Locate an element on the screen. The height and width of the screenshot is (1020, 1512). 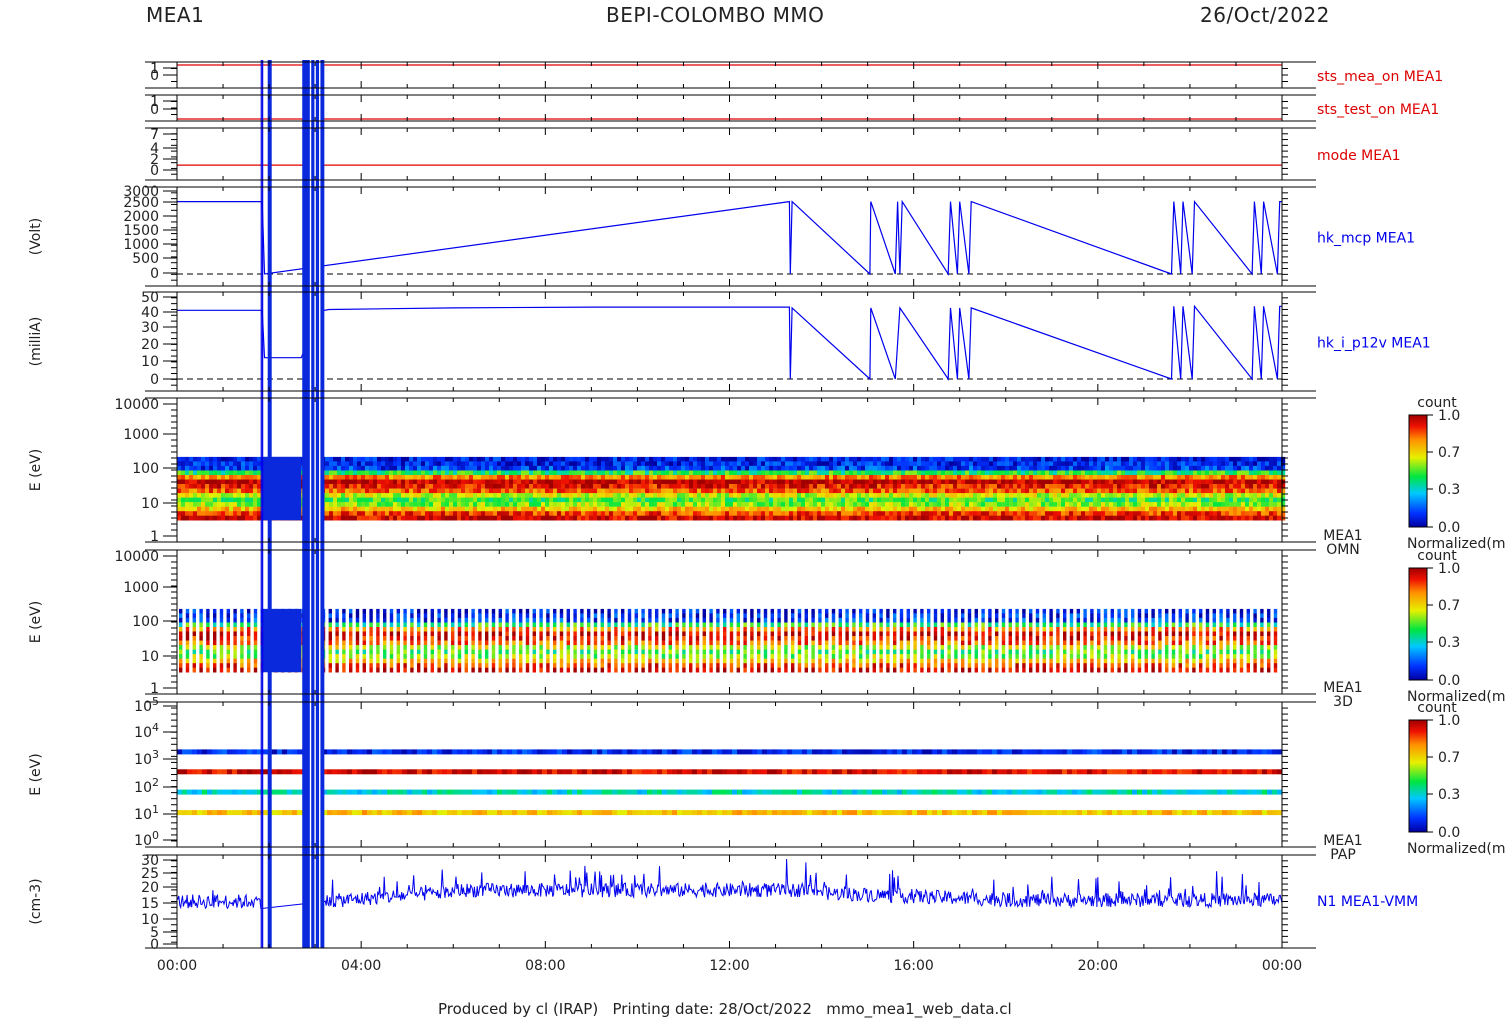
ylabel-6: E (eV) is located at coordinates (36, 622).